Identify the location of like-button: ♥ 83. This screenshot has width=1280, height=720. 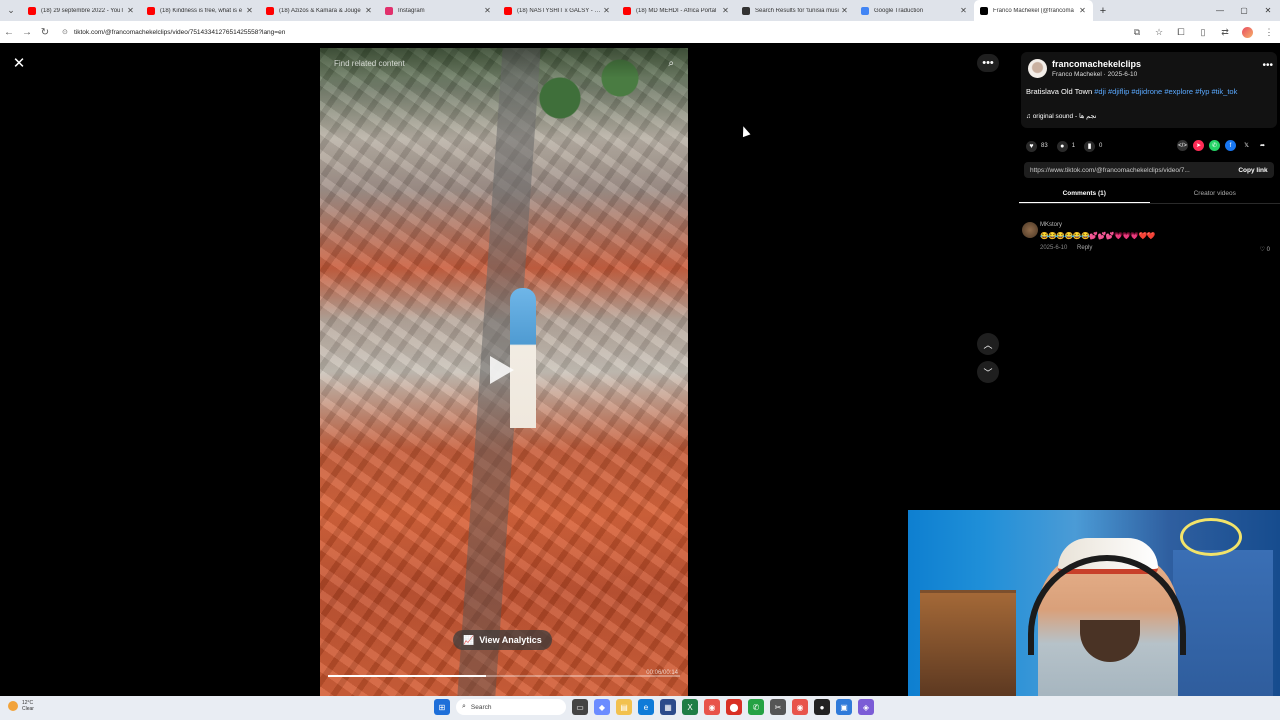
(1037, 146).